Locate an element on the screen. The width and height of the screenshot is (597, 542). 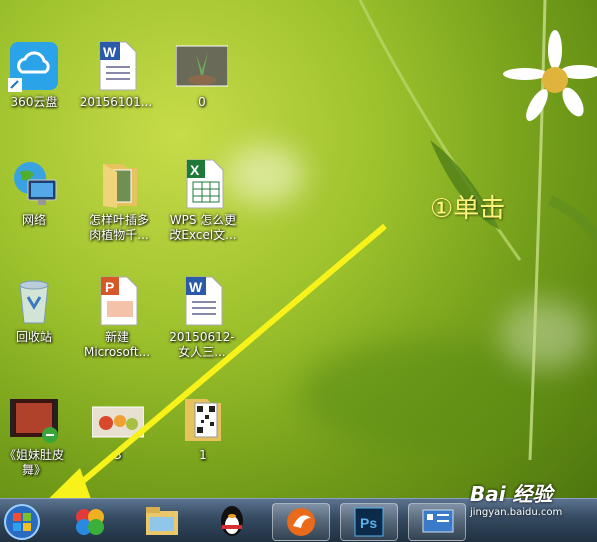
control-panel-icon is located at coordinates (438, 521).